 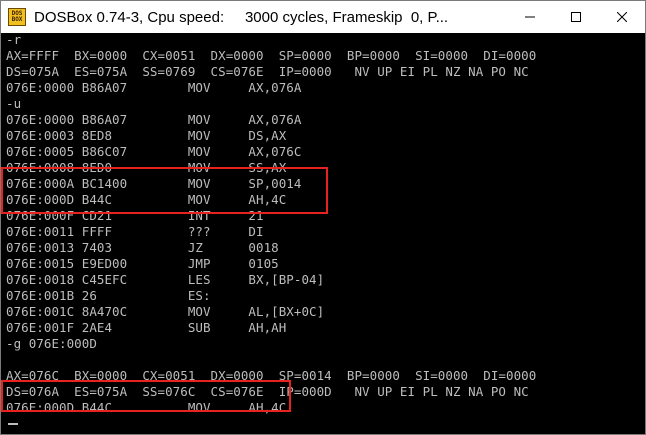 I want to click on maximize-icon, so click(x=576, y=17).